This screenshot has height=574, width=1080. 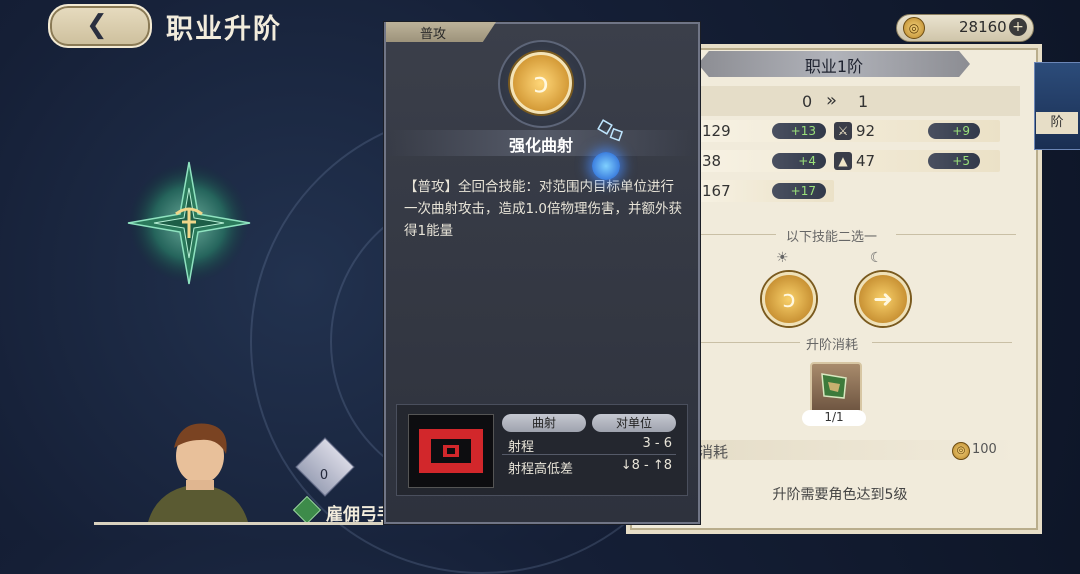 What do you see at coordinates (832, 345) in the screenshot?
I see `cost-label: 升阶消耗` at bounding box center [832, 345].